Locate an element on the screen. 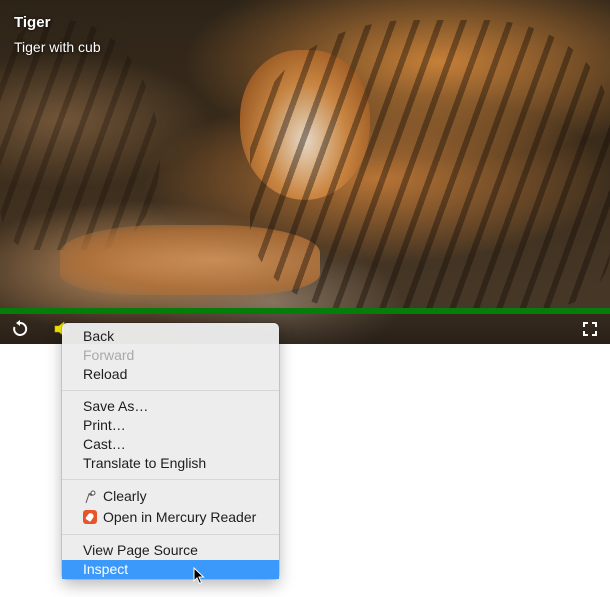 Image resolution: width=610 pixels, height=597 pixels. menu-item-reload: Reload is located at coordinates (170, 374).